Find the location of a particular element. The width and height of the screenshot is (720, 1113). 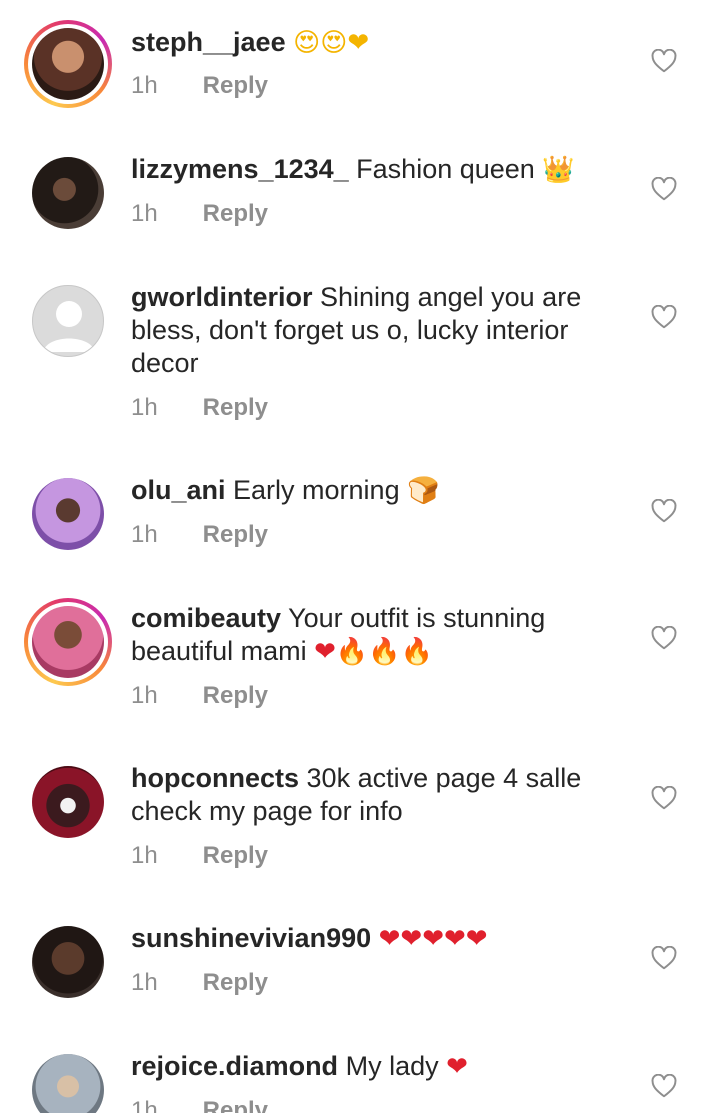

comment-item: rejoice.diamond My lady ❤ 1h Reply is located at coordinates (360, 1069).